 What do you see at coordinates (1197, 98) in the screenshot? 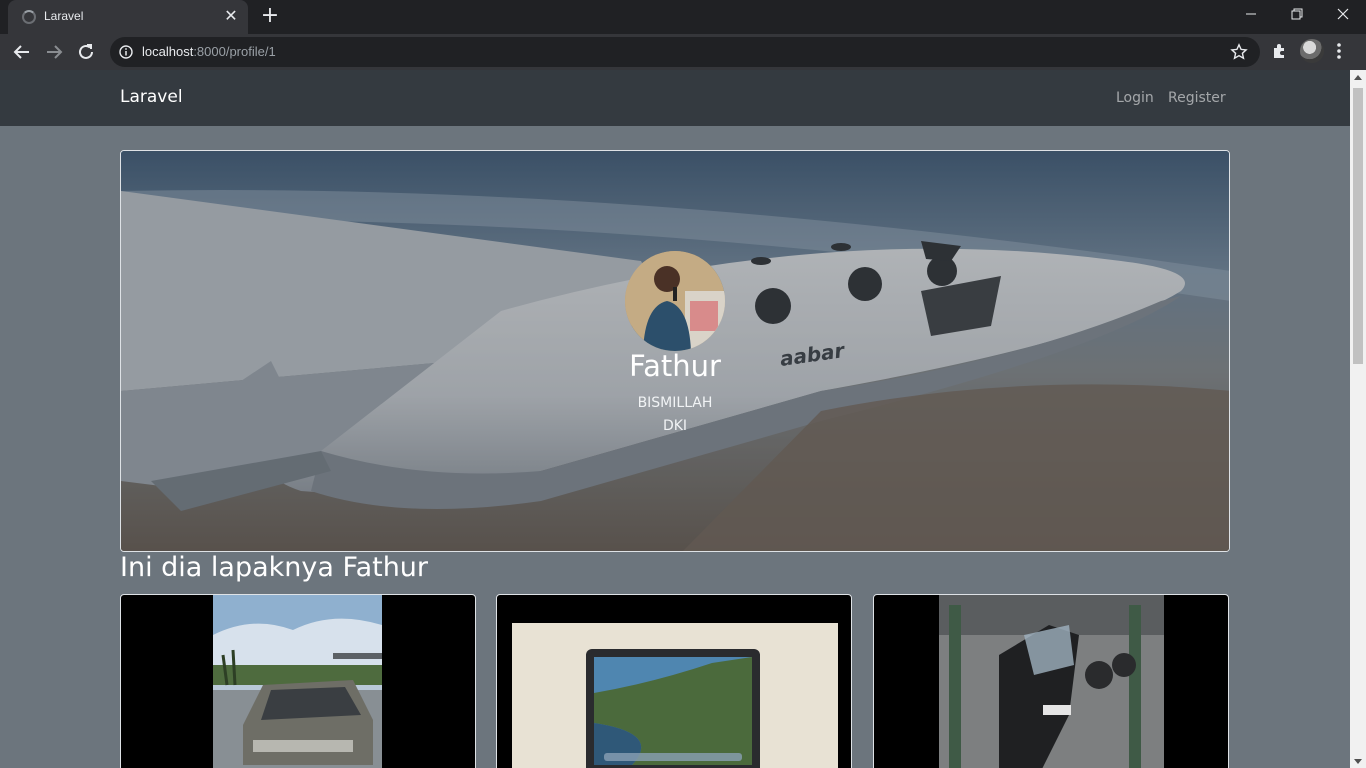
I see `register-link: Register` at bounding box center [1197, 98].